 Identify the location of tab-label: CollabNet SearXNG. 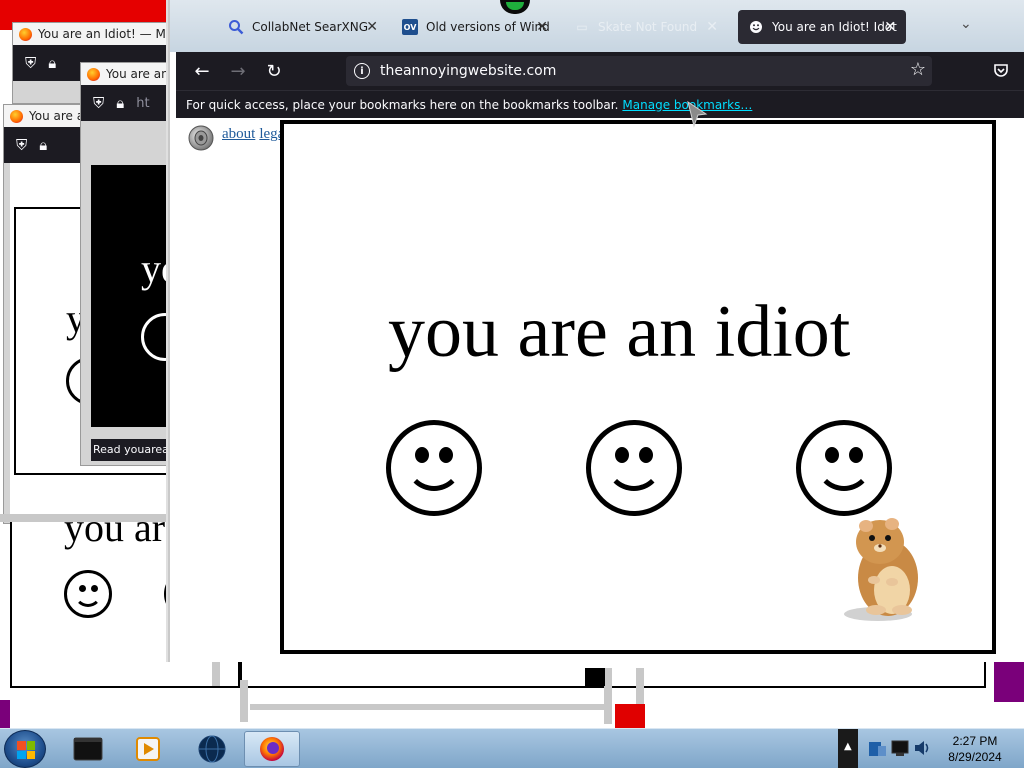
(310, 27).